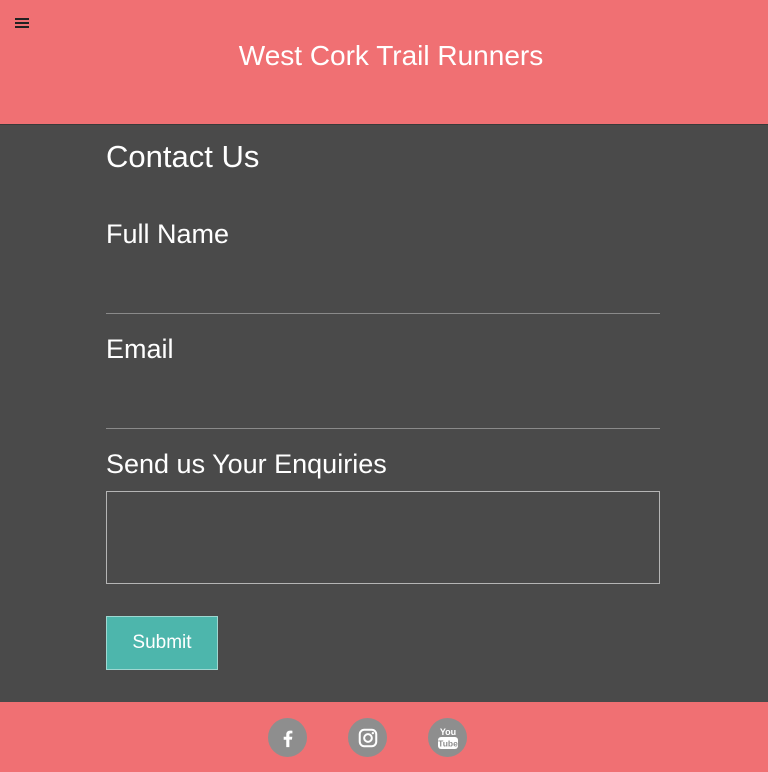 The width and height of the screenshot is (768, 772). Describe the element at coordinates (246, 464) in the screenshot. I see `enquiries-label: Send us Your Enquiries` at that location.